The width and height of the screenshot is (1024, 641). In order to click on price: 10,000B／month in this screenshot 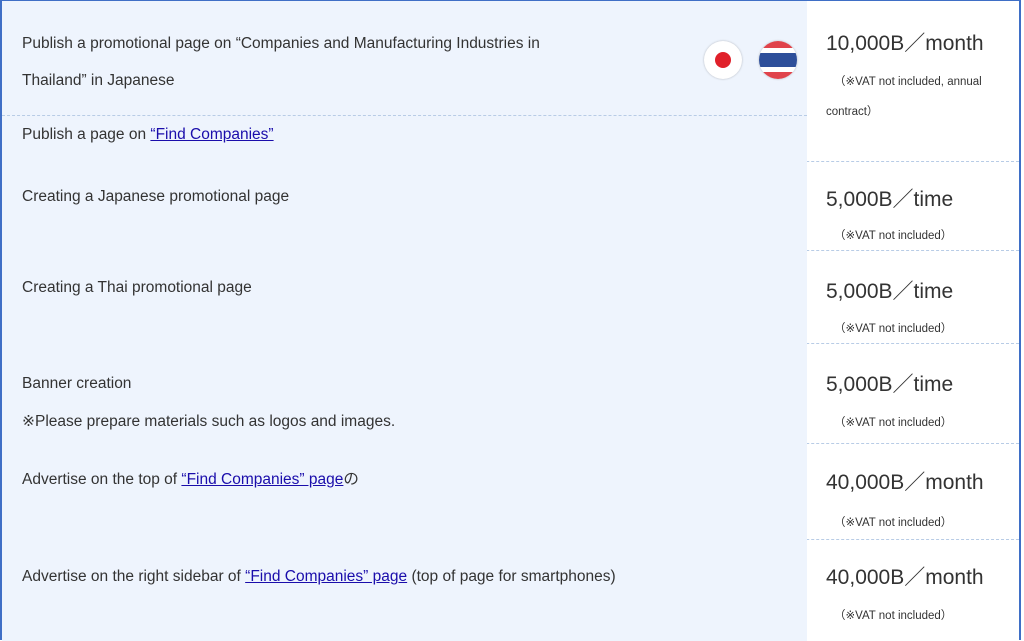, I will do `click(905, 43)`.